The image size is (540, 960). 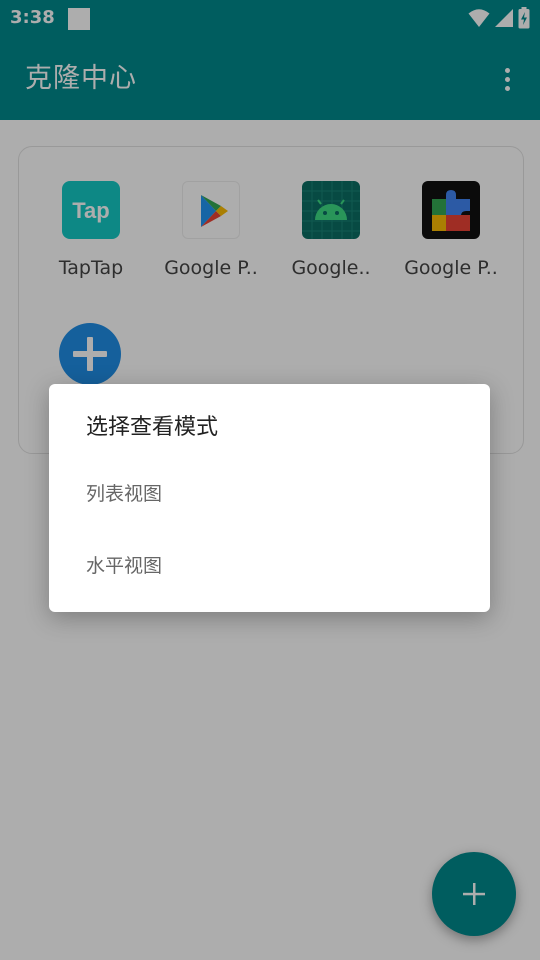 What do you see at coordinates (124, 566) in the screenshot?
I see `dialog-option-label: 水平视图` at bounding box center [124, 566].